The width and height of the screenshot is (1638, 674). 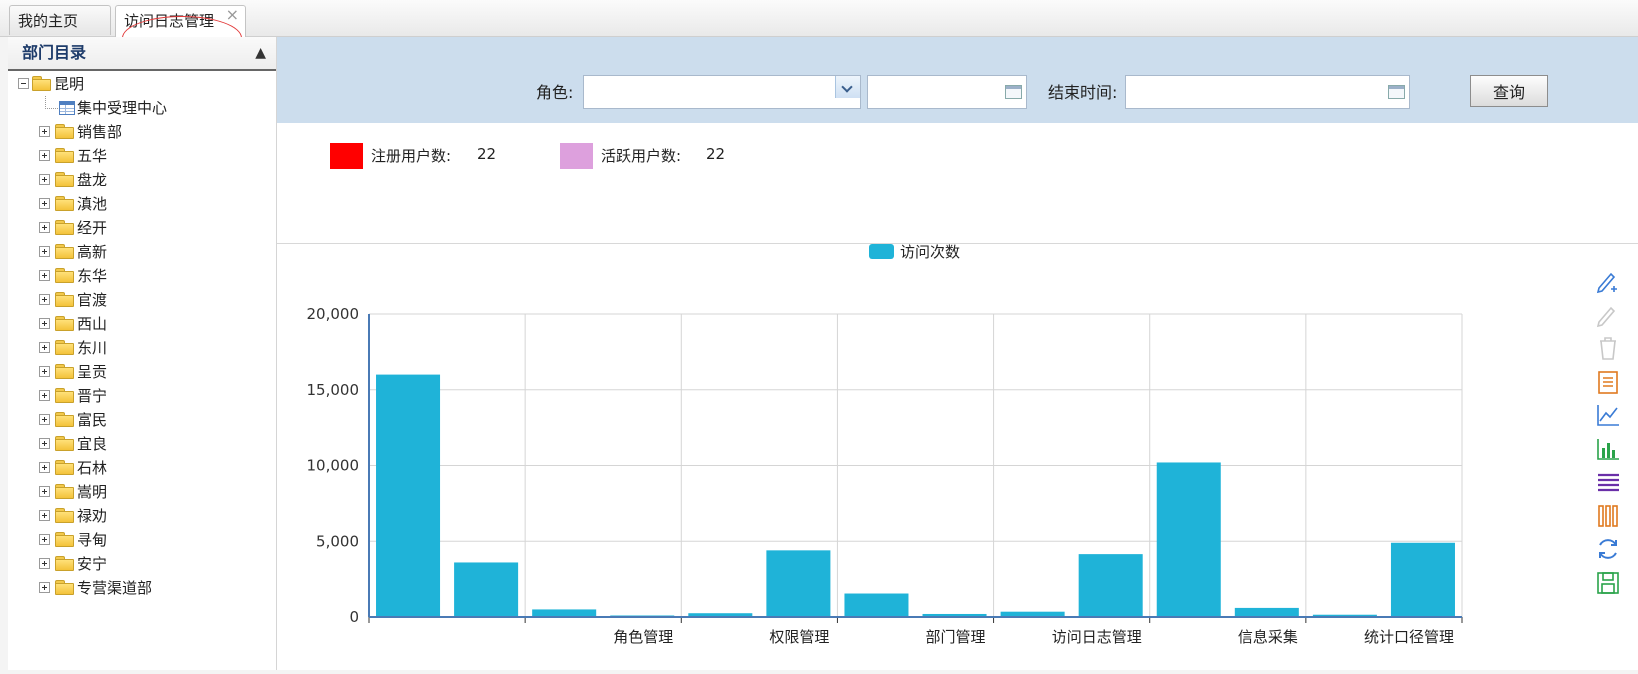 I want to click on table-icon, so click(x=67, y=108).